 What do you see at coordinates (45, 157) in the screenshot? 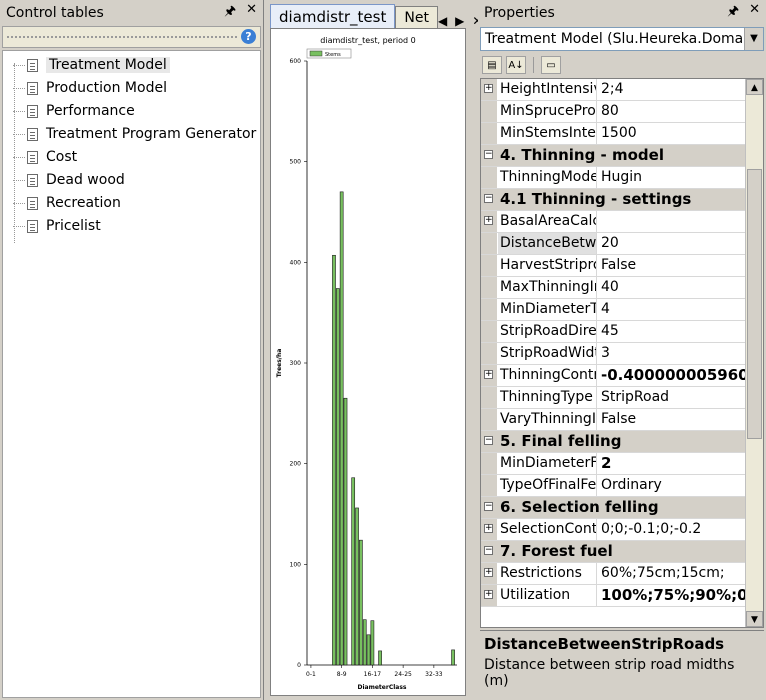
I see `tree-item: Cost` at bounding box center [45, 157].